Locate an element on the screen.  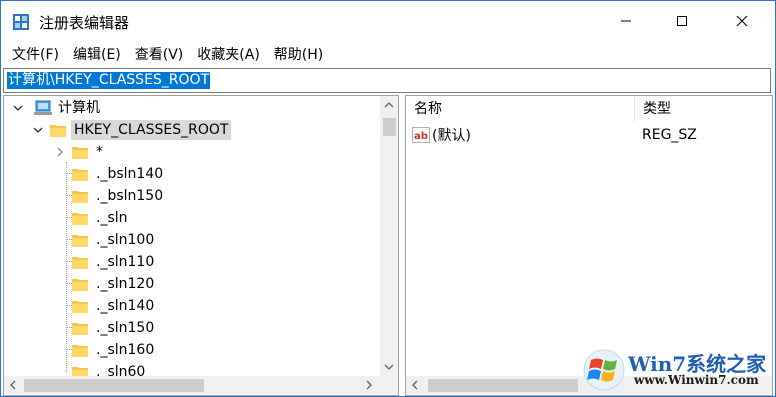
tree-node-label: ._sln120 is located at coordinates (125, 284).